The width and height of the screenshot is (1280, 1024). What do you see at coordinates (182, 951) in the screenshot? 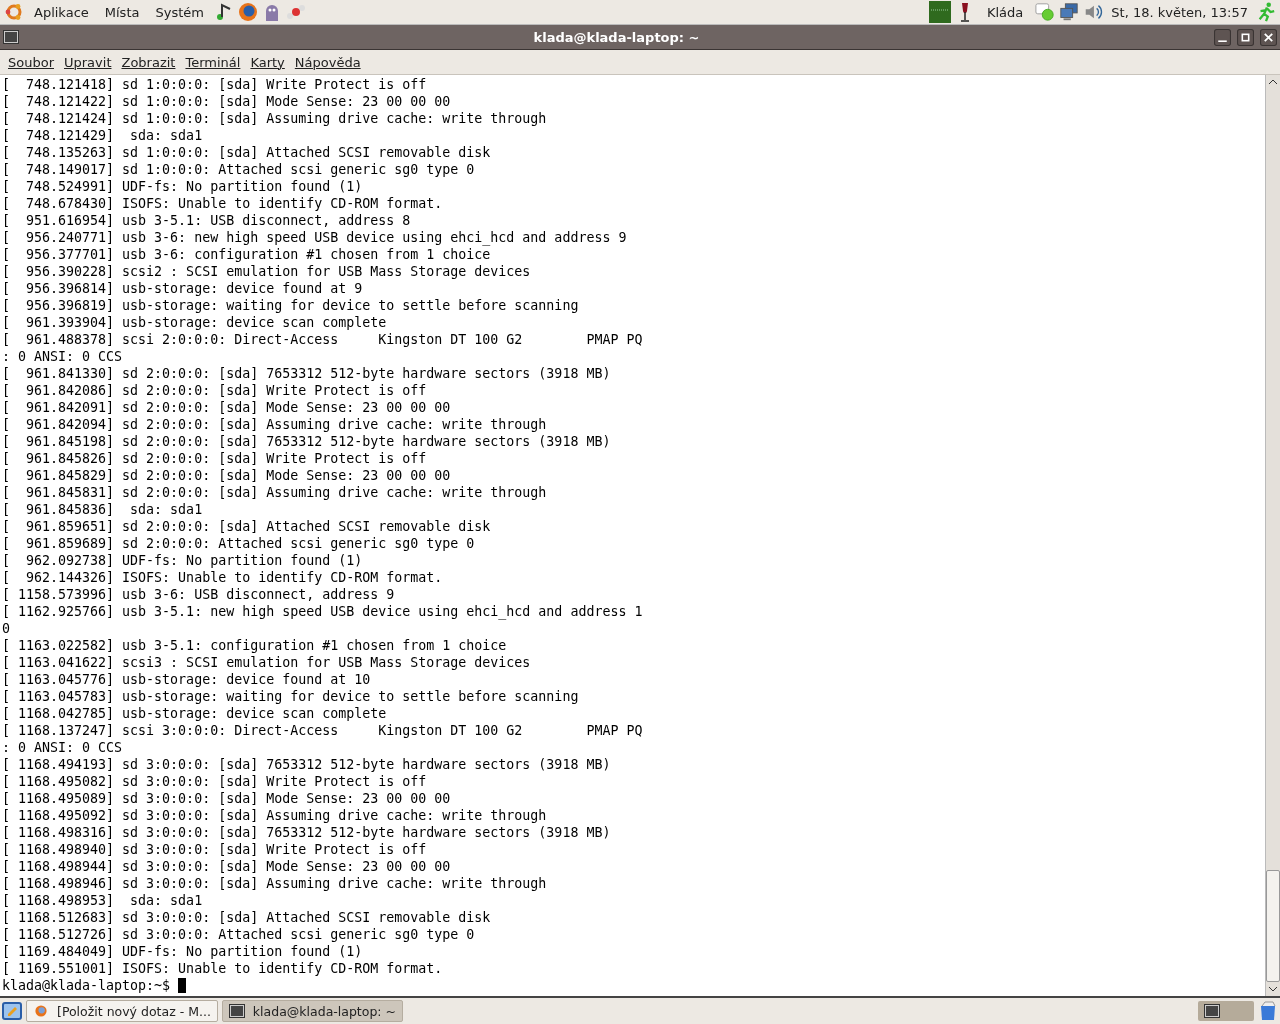
I see `terminal-line: [ 1169.484049] UDF-fs: No partition found (1)` at bounding box center [182, 951].